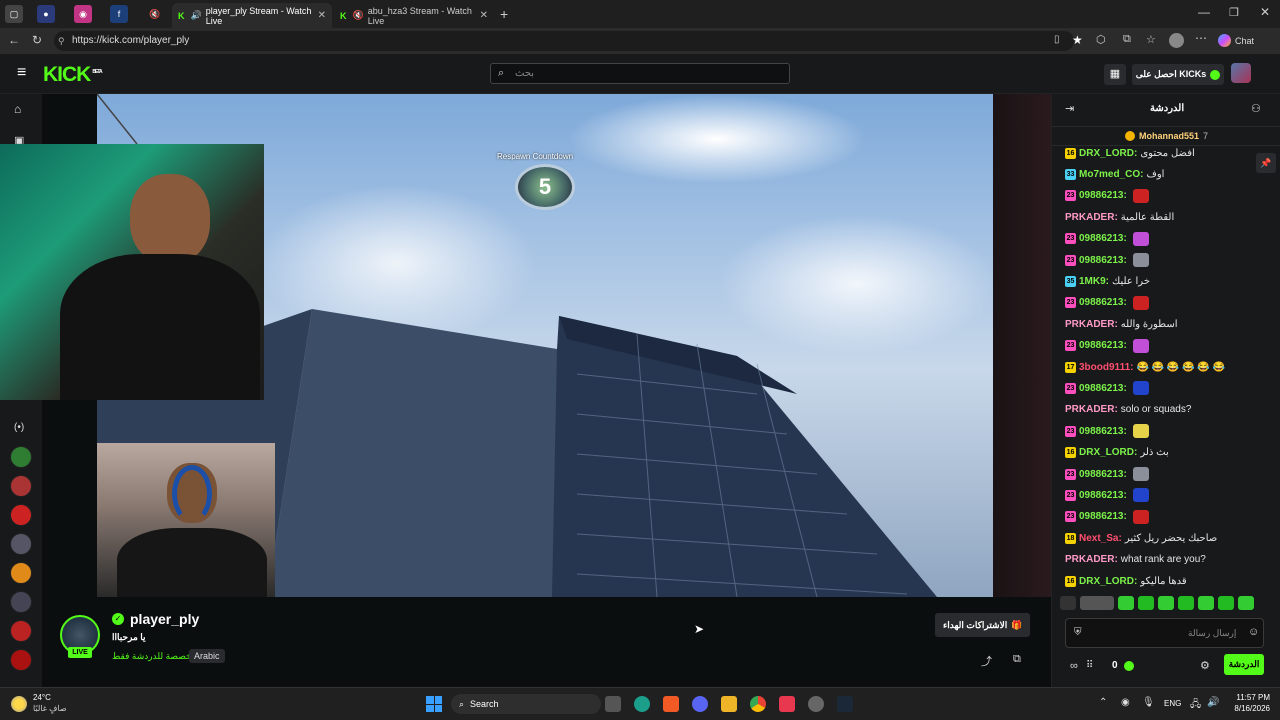  What do you see at coordinates (613, 704) in the screenshot?
I see `task-view-icon` at bounding box center [613, 704].